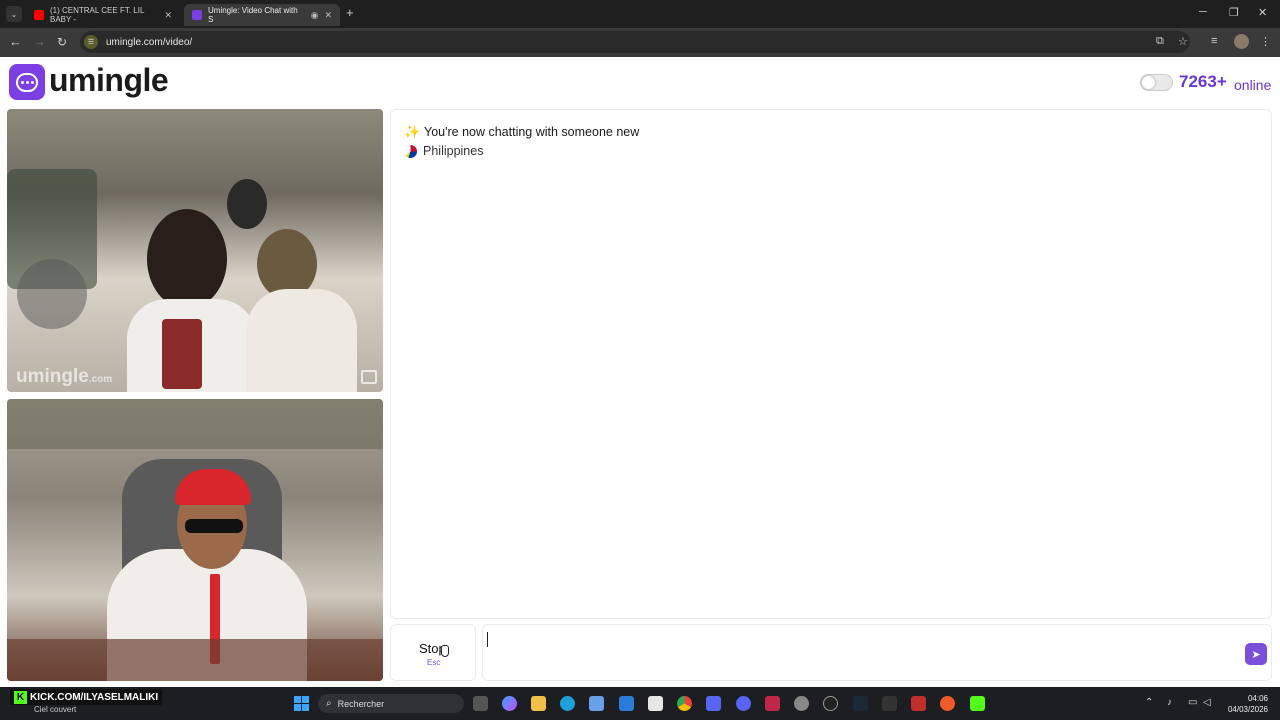 This screenshot has height=720, width=1280. What do you see at coordinates (532, 132) in the screenshot?
I see `chat-status-text: You're now chatting with someone new` at bounding box center [532, 132].